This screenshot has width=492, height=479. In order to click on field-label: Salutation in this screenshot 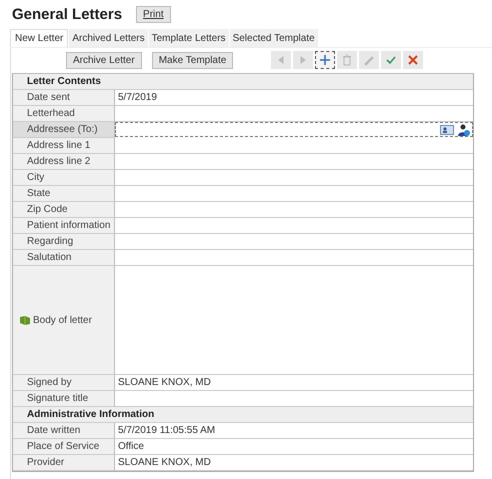, I will do `click(64, 258)`.